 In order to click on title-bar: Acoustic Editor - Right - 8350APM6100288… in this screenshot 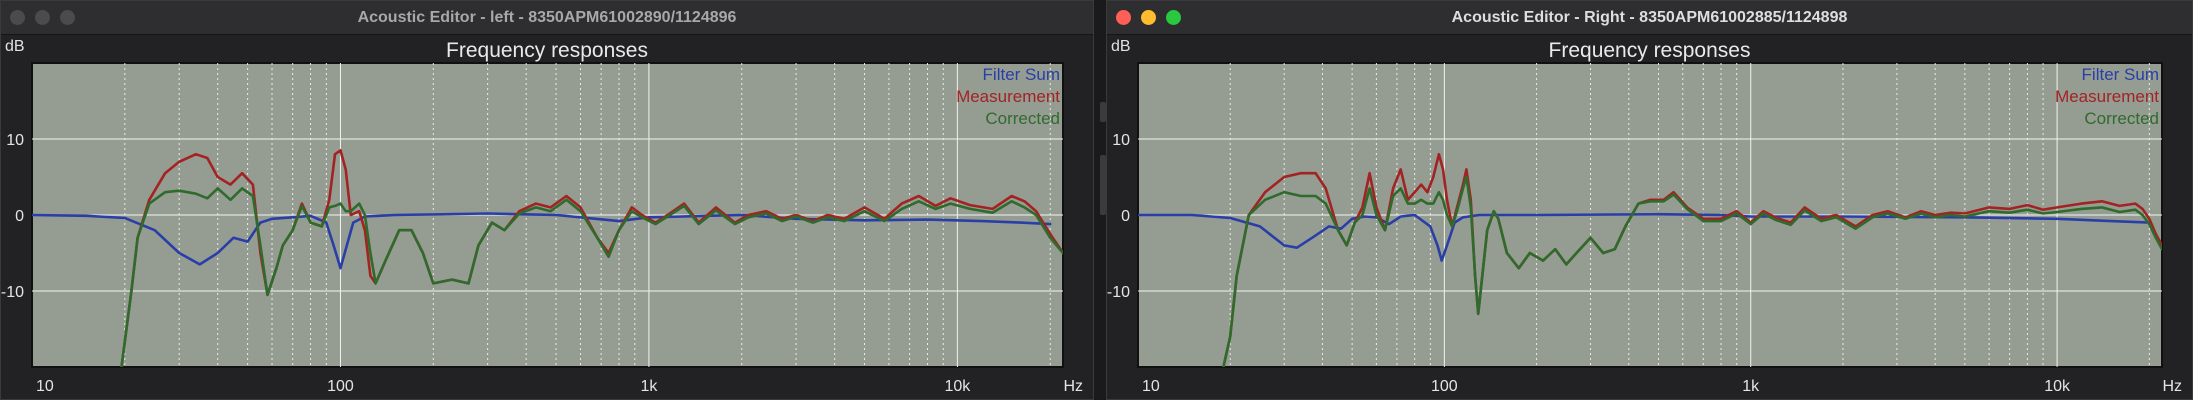, I will do `click(1649, 18)`.